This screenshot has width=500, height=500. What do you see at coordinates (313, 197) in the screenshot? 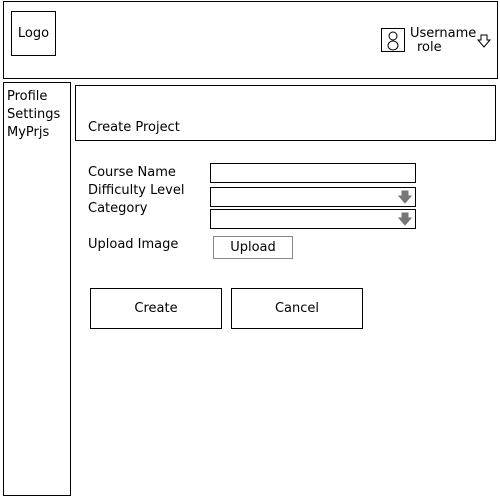
I see `difficulty-level-select` at bounding box center [313, 197].